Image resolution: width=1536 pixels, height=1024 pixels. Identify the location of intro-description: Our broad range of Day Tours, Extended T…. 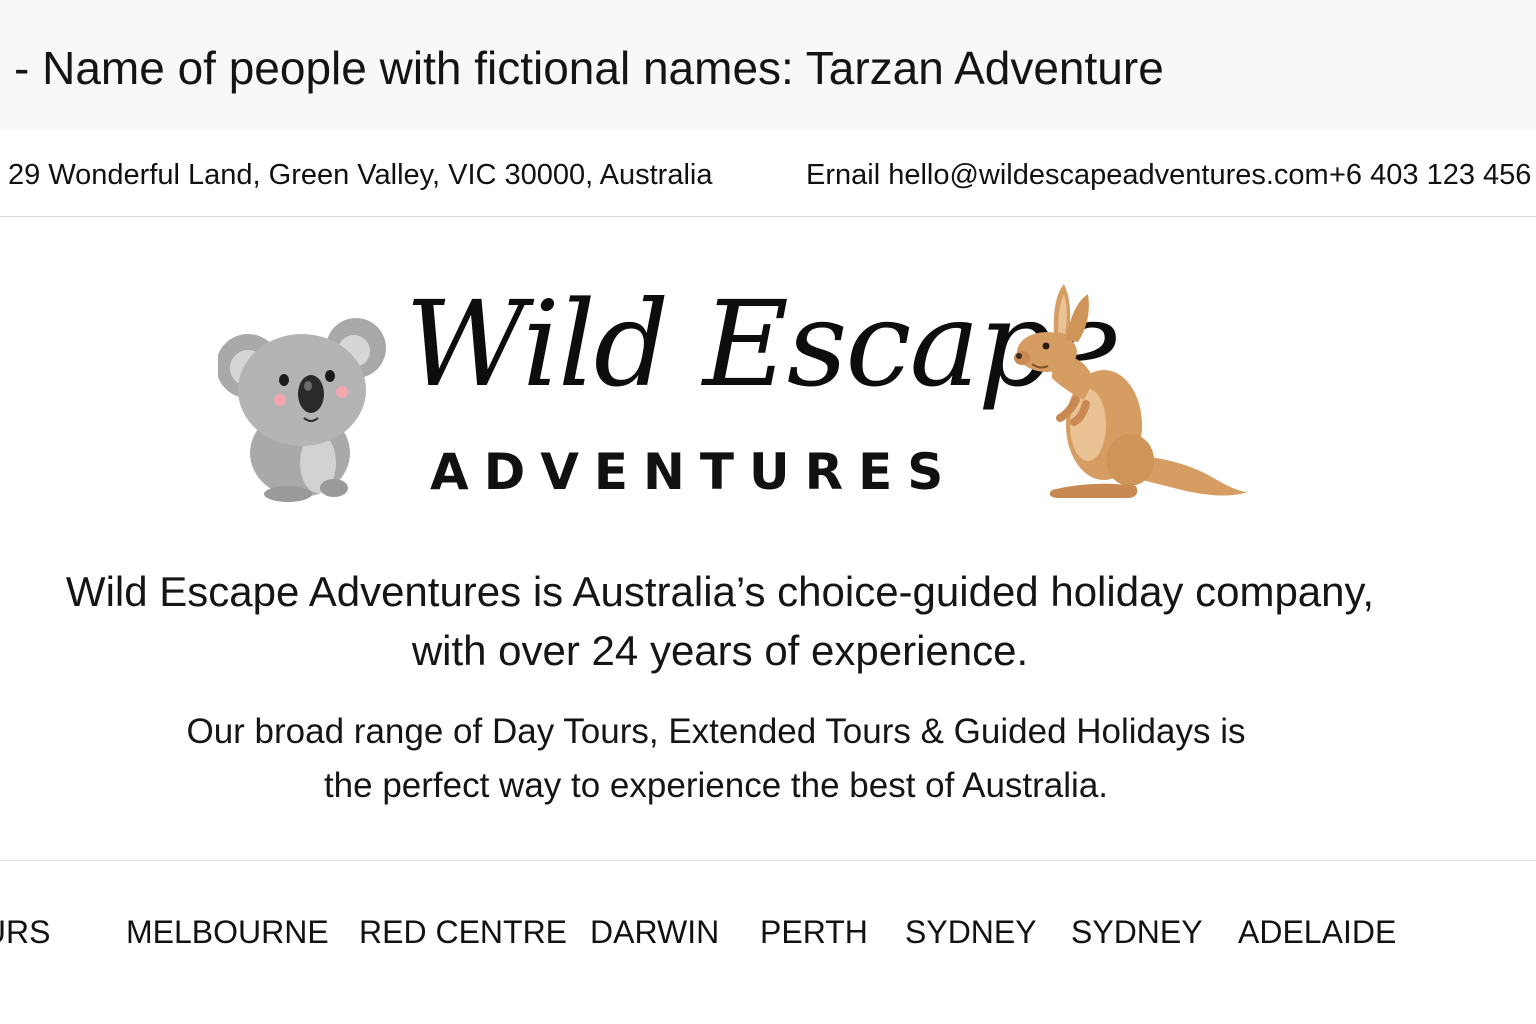
(716, 759).